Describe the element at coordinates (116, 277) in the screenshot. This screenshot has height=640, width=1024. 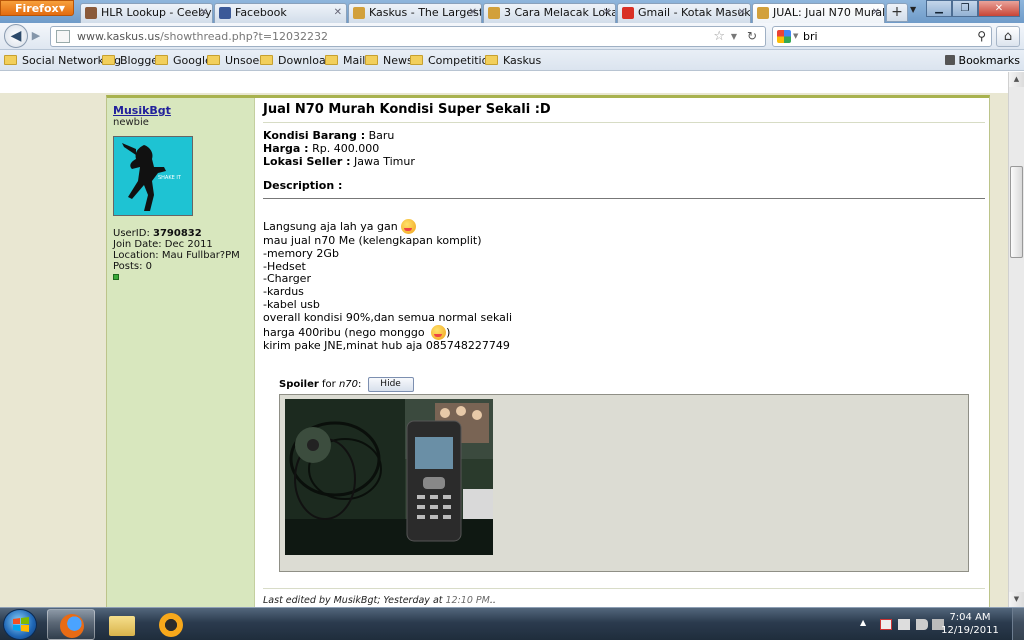
I see `online-status-icon` at that location.